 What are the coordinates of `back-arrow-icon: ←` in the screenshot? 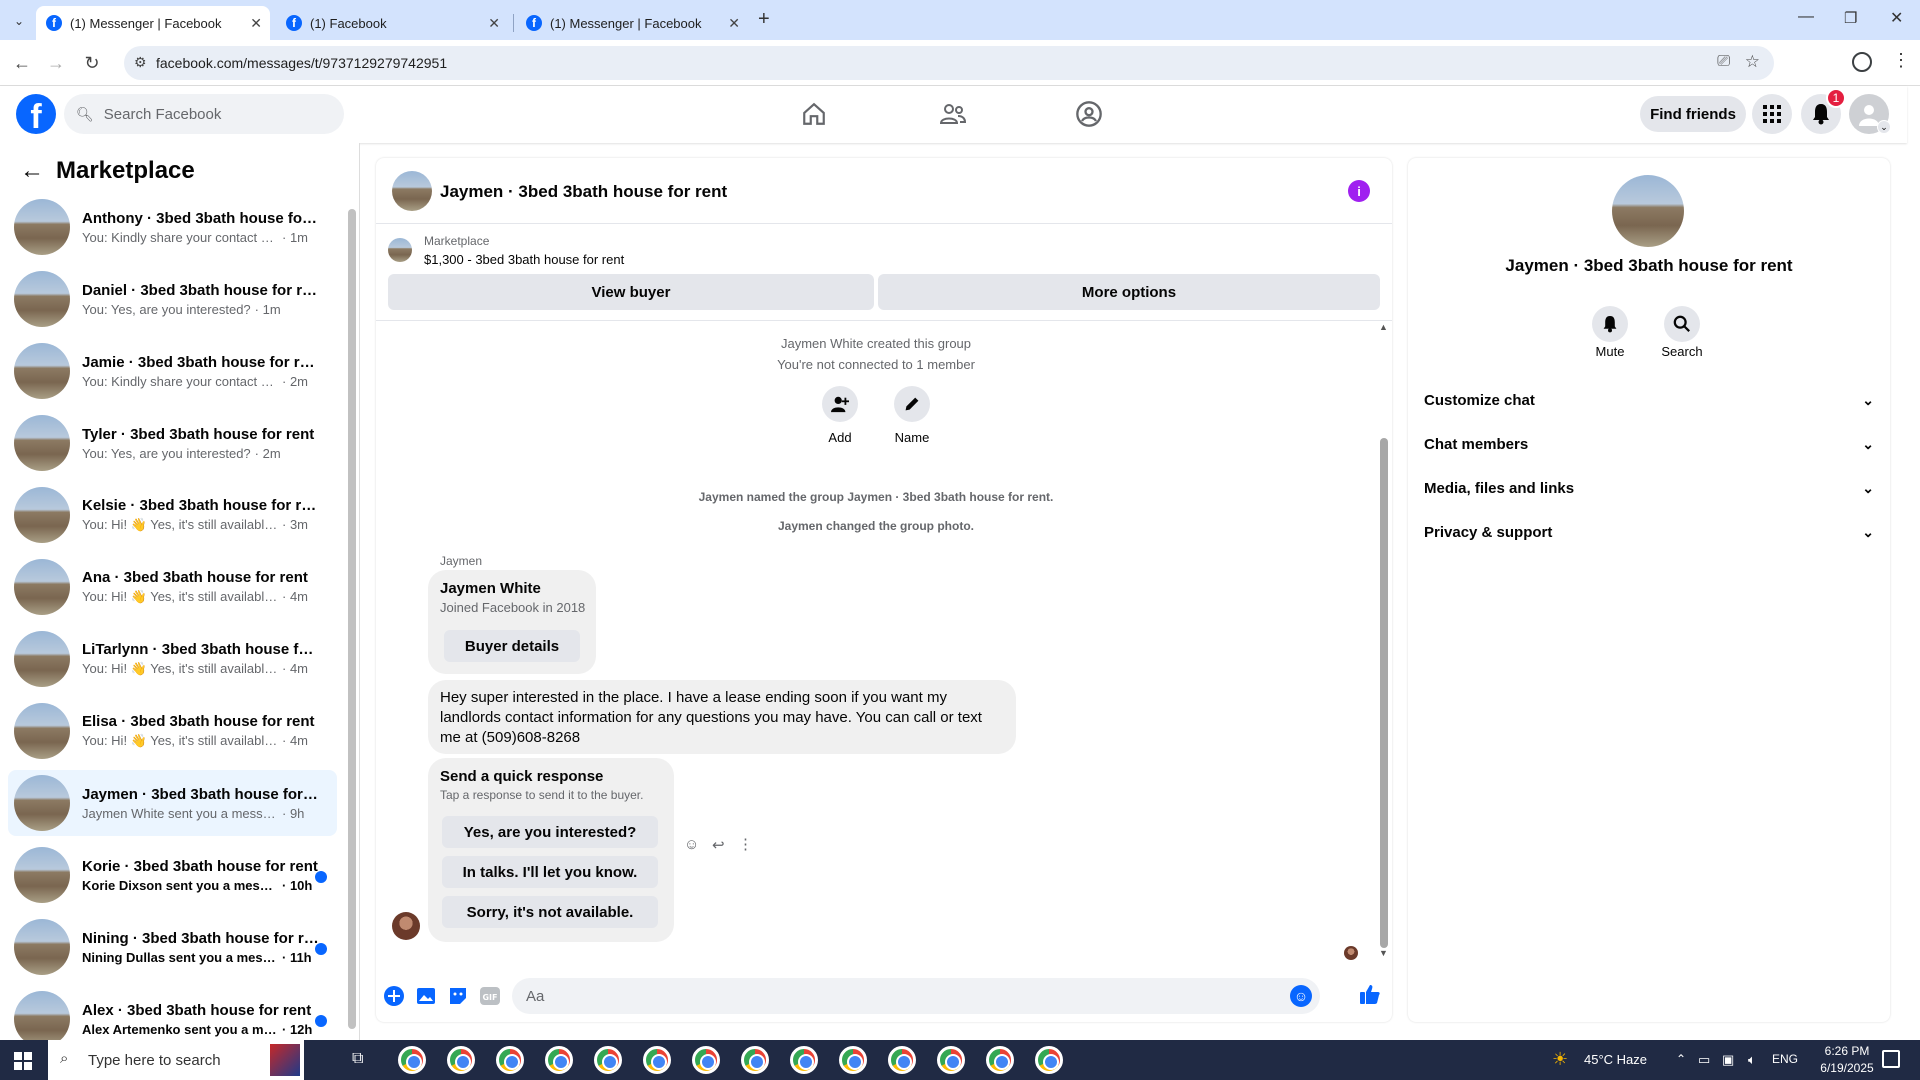 It's located at (32, 171).